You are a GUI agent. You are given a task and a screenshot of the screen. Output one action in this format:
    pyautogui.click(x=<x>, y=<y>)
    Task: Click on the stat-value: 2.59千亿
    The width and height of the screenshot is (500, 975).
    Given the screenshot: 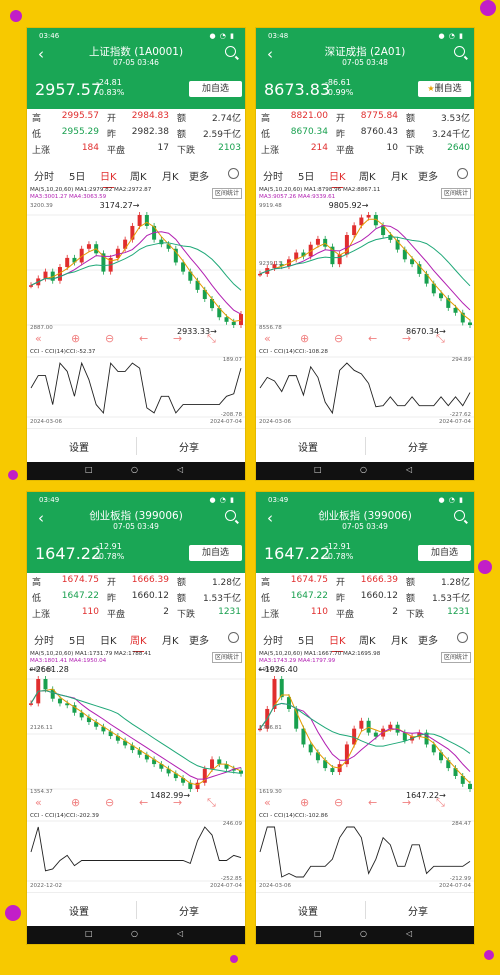 What is the action you would take?
    pyautogui.click(x=221, y=135)
    